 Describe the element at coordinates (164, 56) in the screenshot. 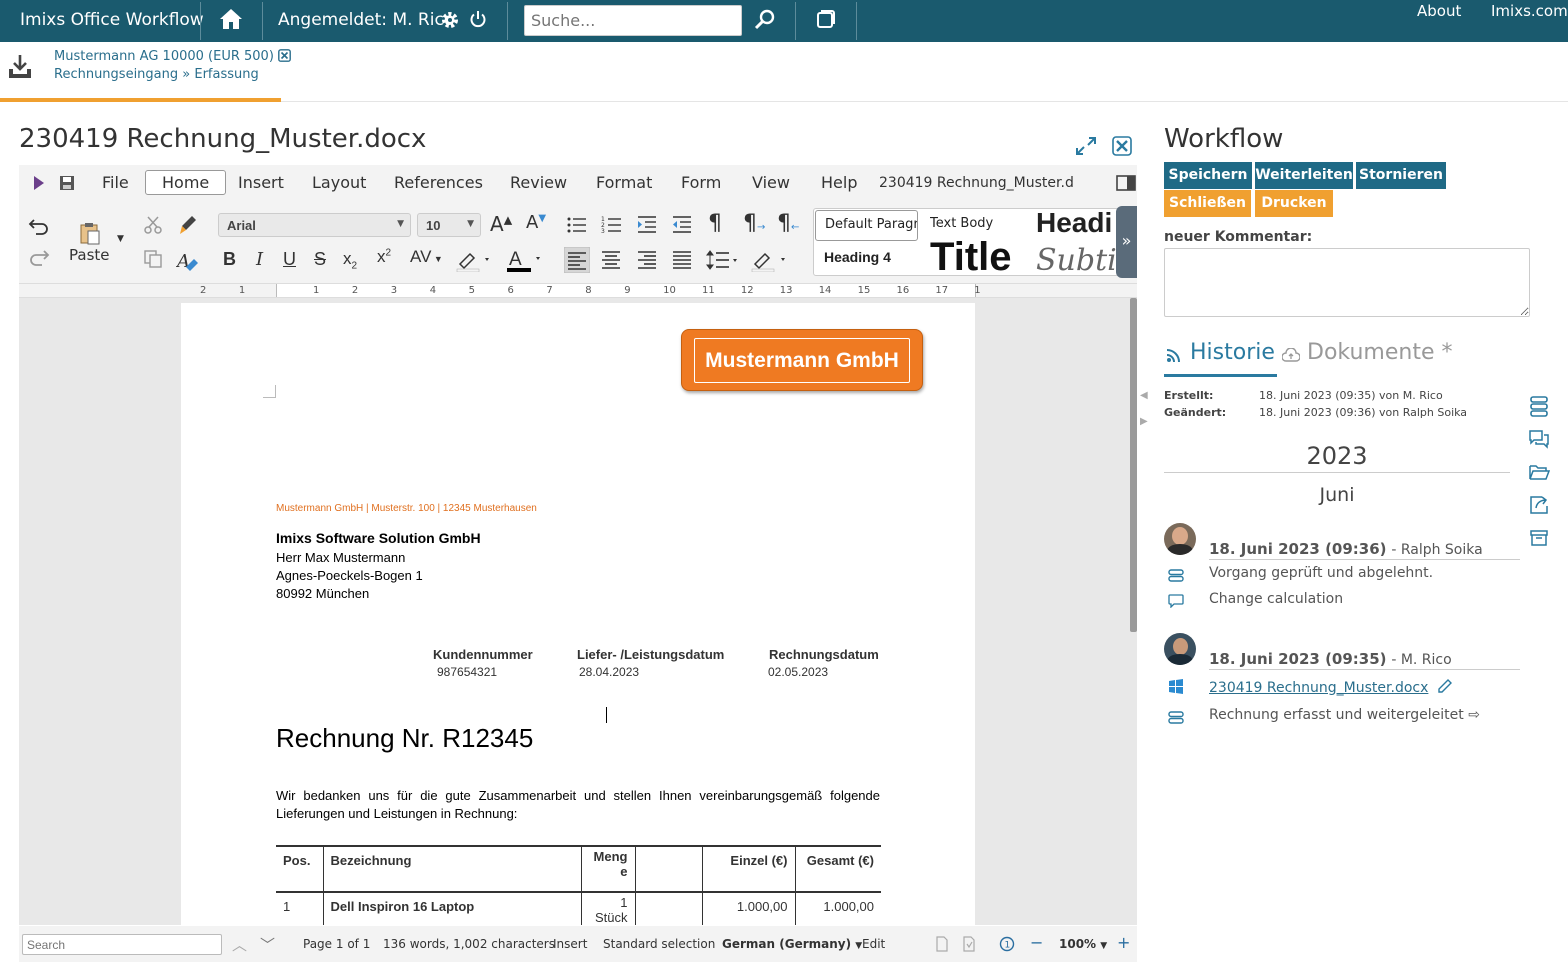

I see `customer-link: Mustermann AG 10000 (EUR 500)` at that location.